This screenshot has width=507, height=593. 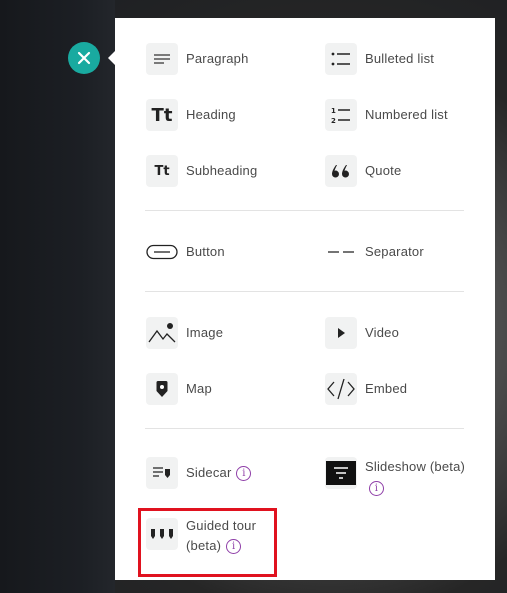 What do you see at coordinates (207, 542) in the screenshot?
I see `highlight-box` at bounding box center [207, 542].